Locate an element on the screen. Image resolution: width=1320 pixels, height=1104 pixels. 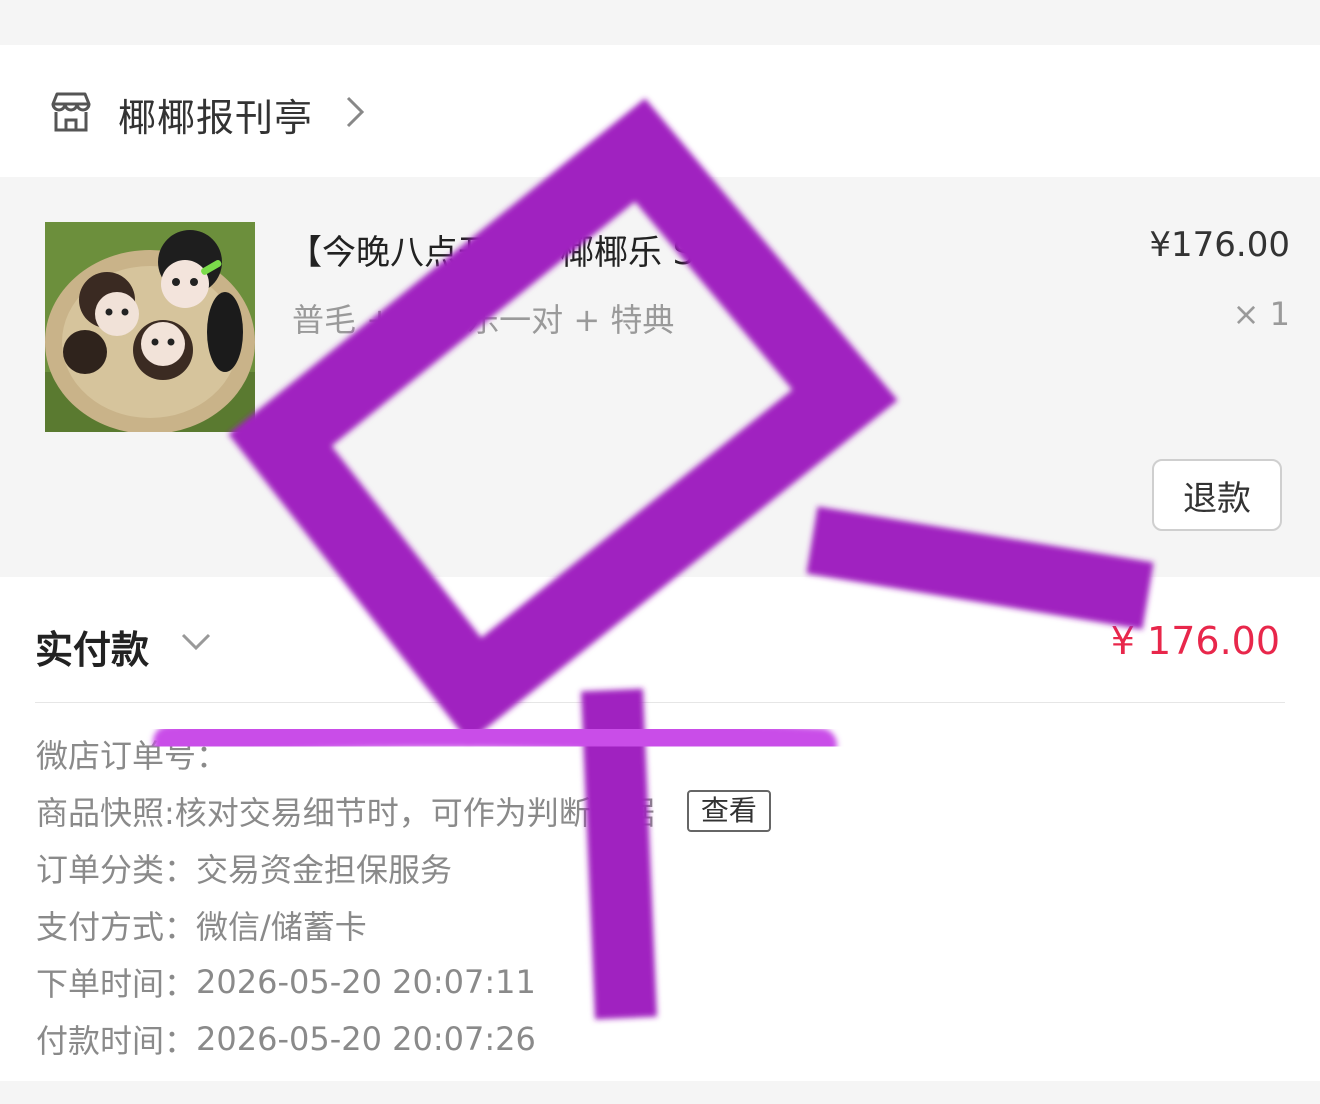
category-label: 订单分类： is located at coordinates (116, 869).